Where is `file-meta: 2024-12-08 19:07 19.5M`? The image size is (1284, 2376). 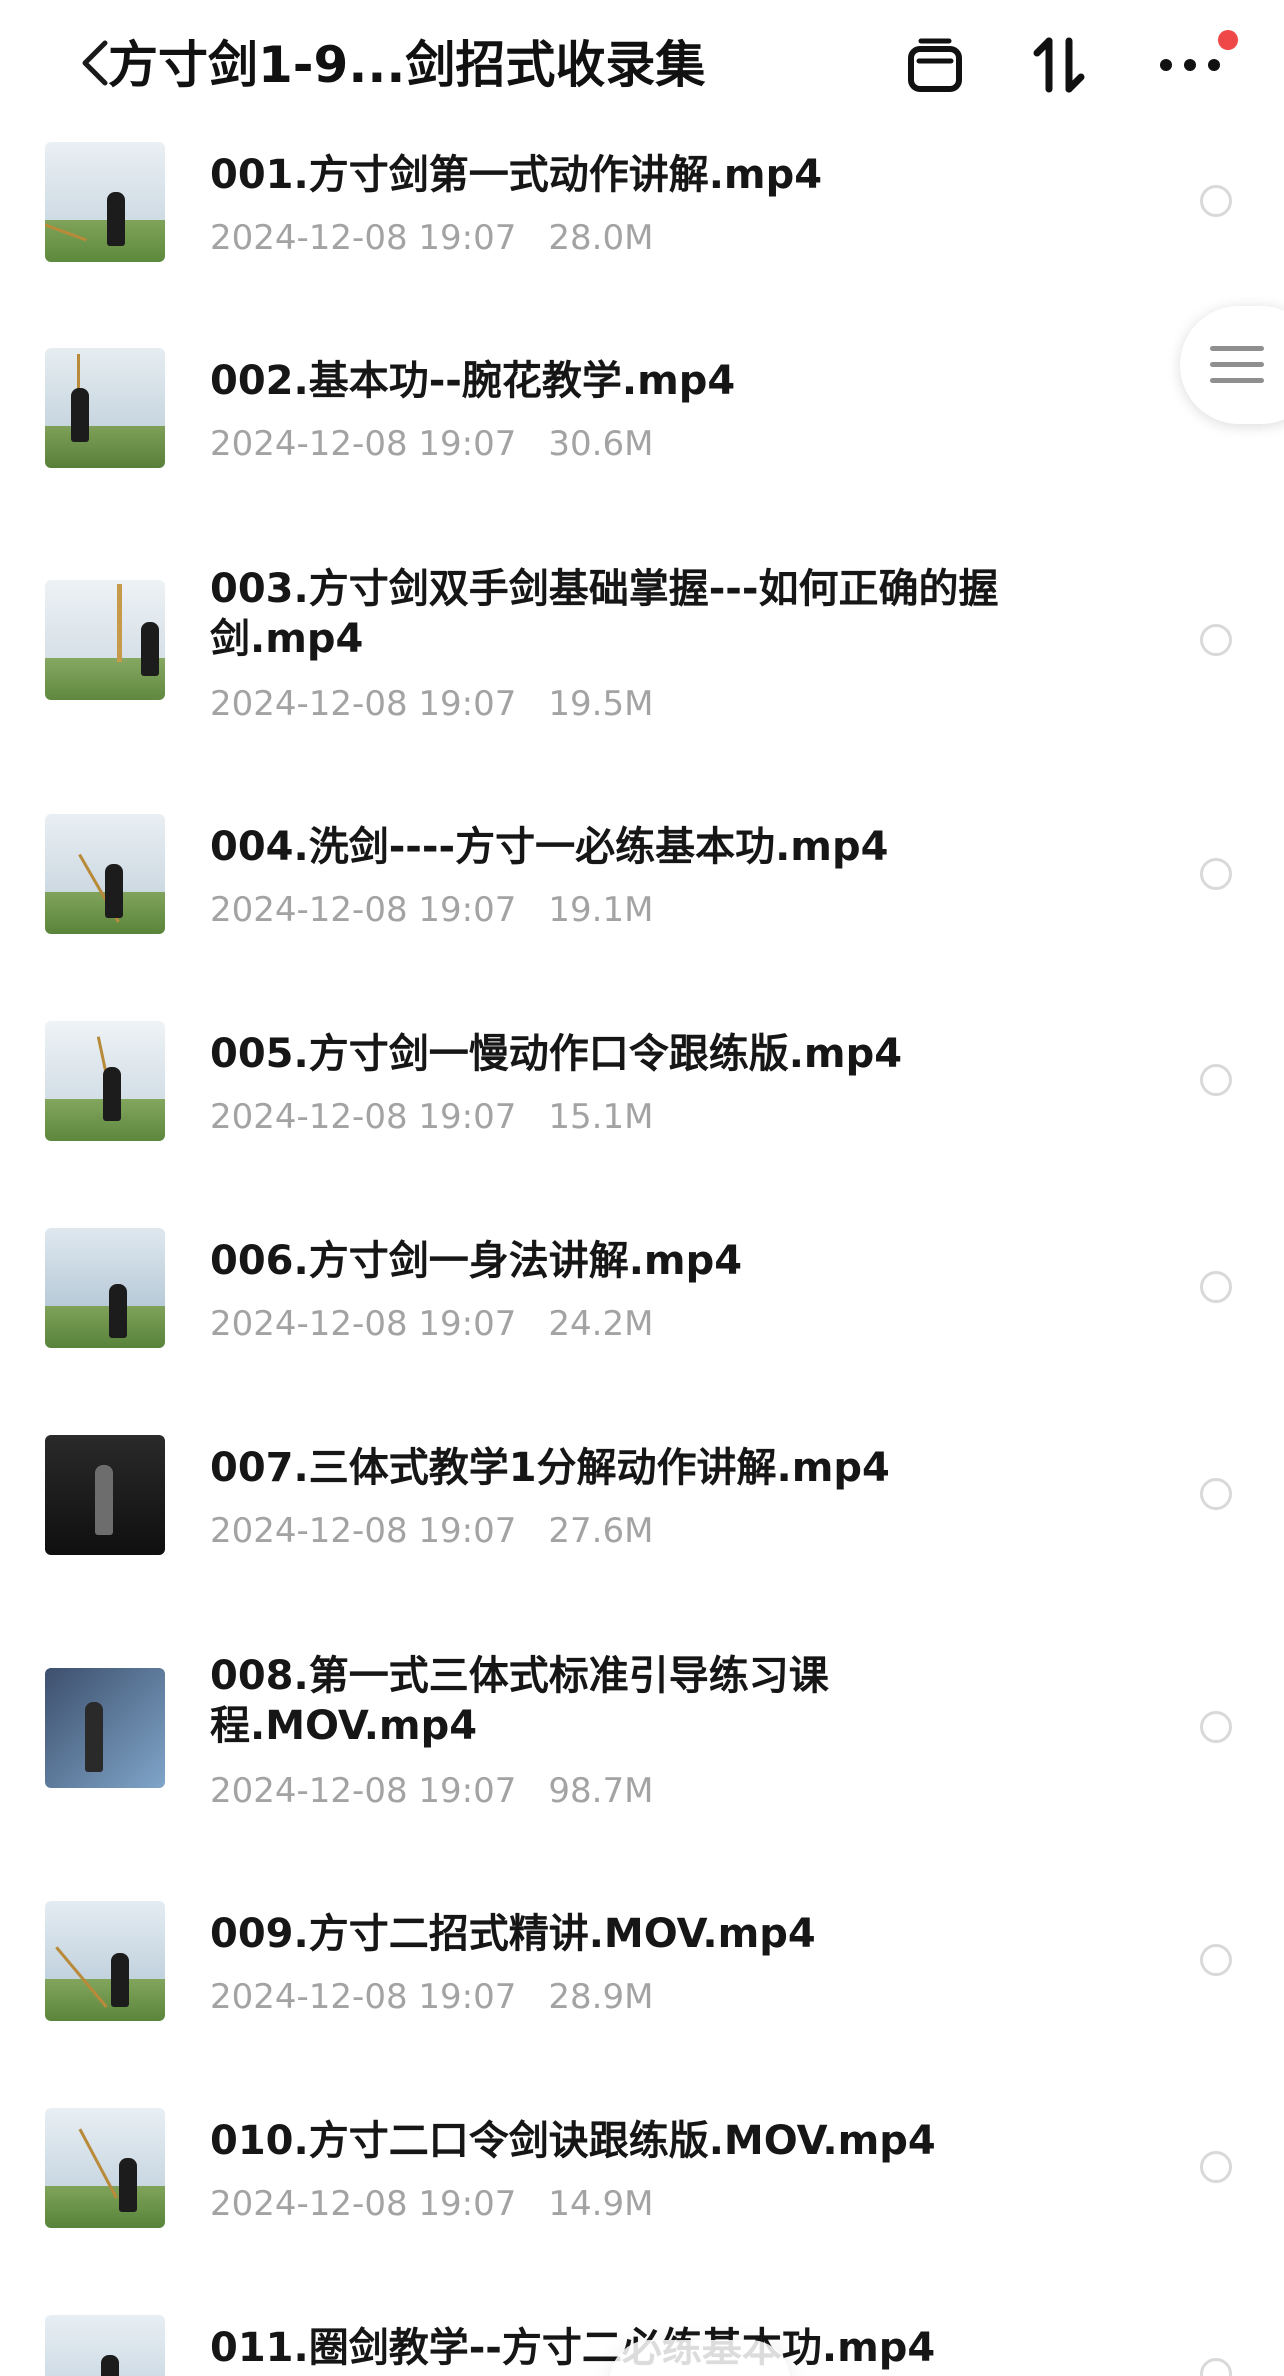
file-meta: 2024-12-08 19:07 19.5M is located at coordinates (431, 704).